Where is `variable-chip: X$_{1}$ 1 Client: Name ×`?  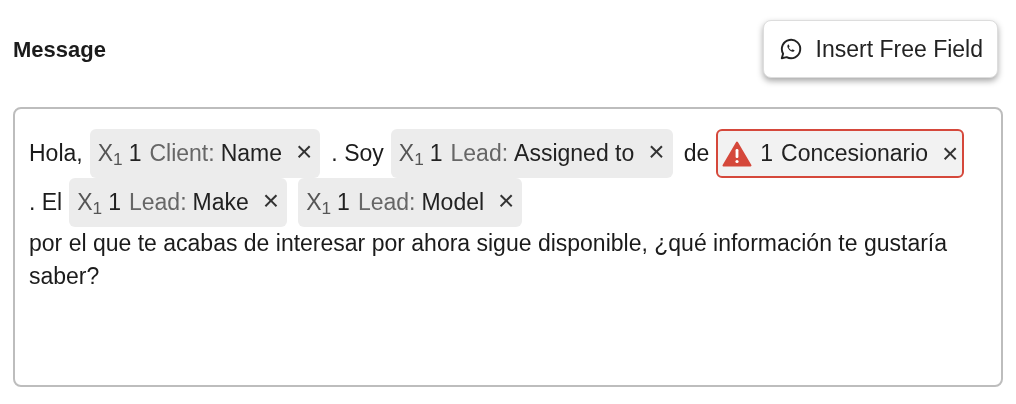 variable-chip: X$_{1}$ 1 Client: Name × is located at coordinates (205, 153).